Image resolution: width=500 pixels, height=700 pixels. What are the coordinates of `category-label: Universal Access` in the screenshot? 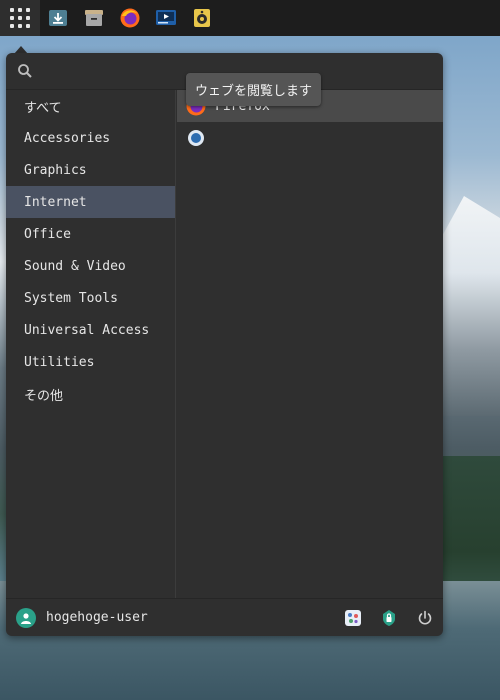 It's located at (87, 330).